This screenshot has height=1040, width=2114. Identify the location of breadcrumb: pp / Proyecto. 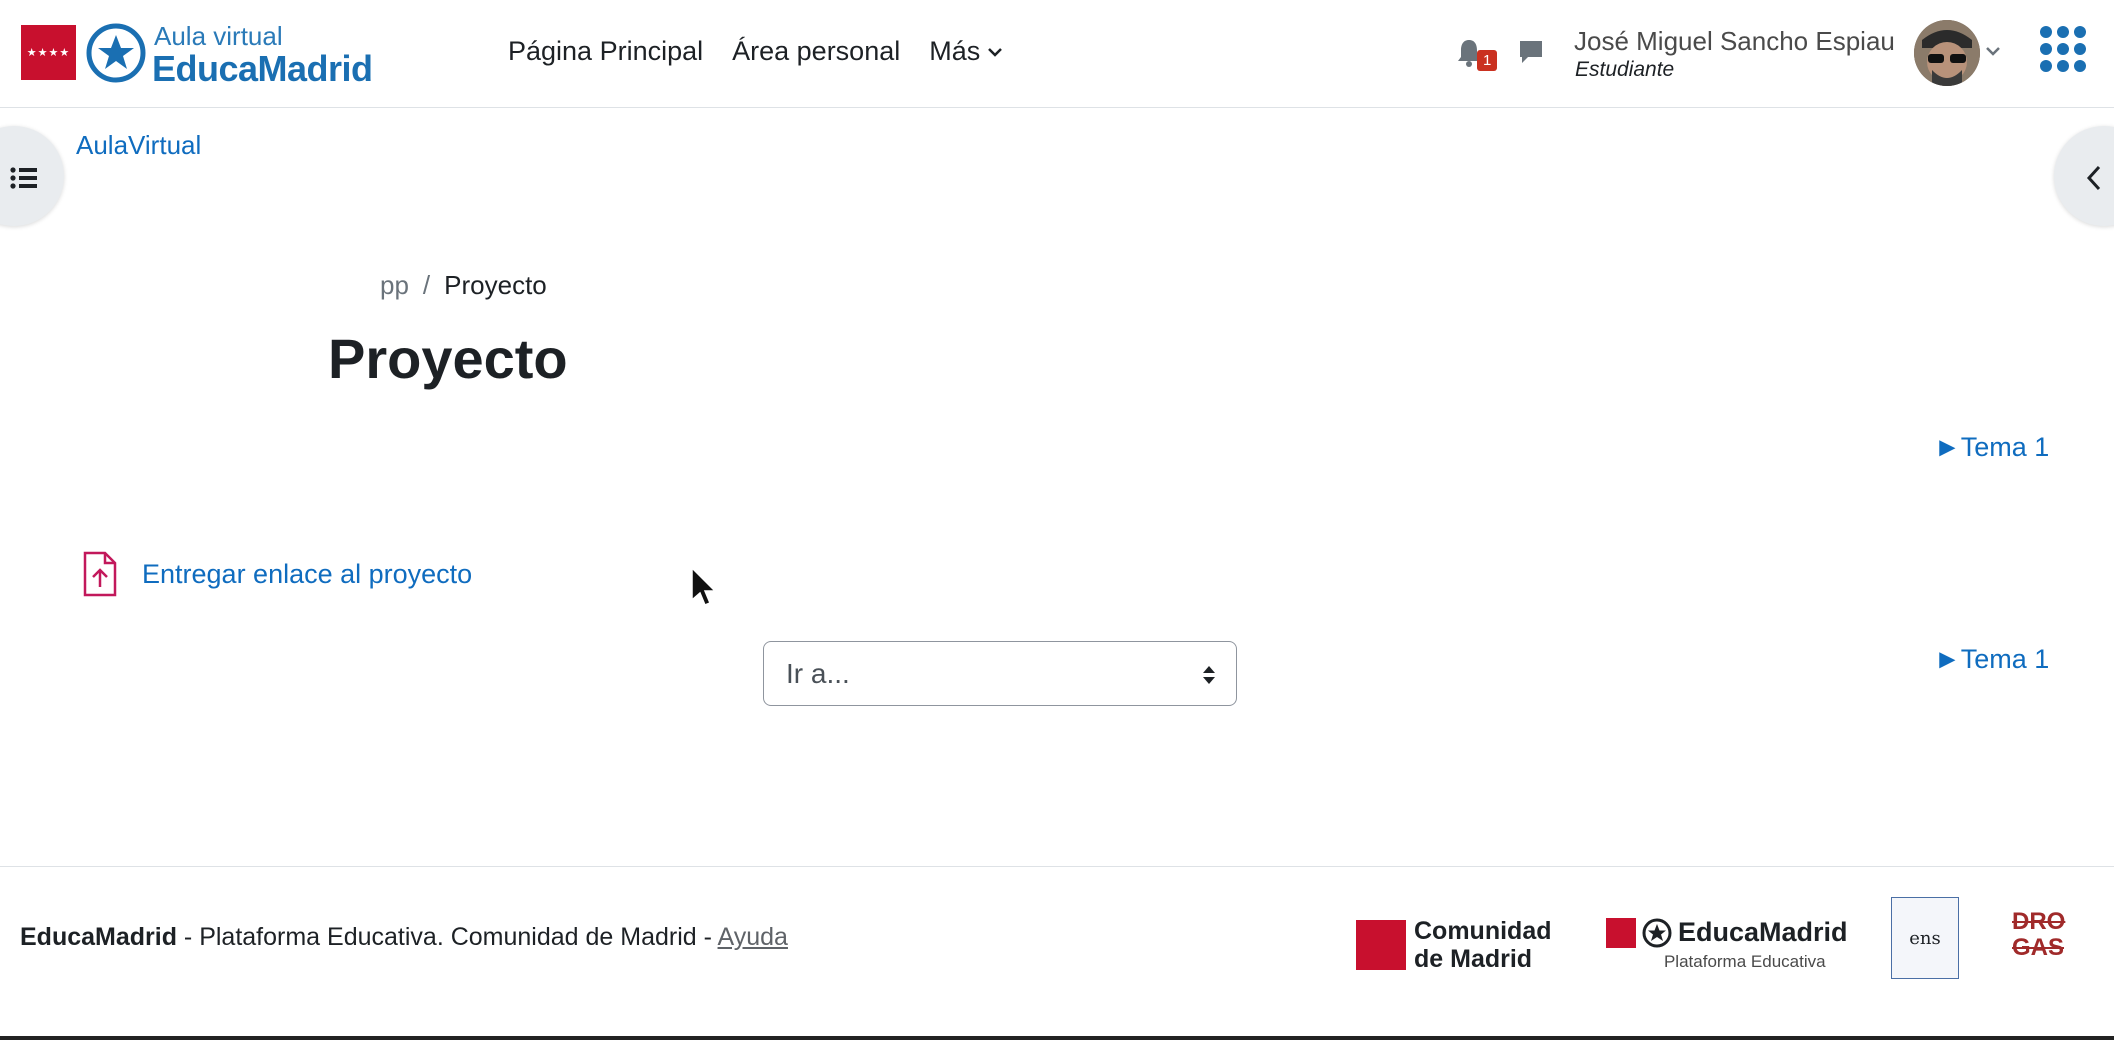
(463, 285).